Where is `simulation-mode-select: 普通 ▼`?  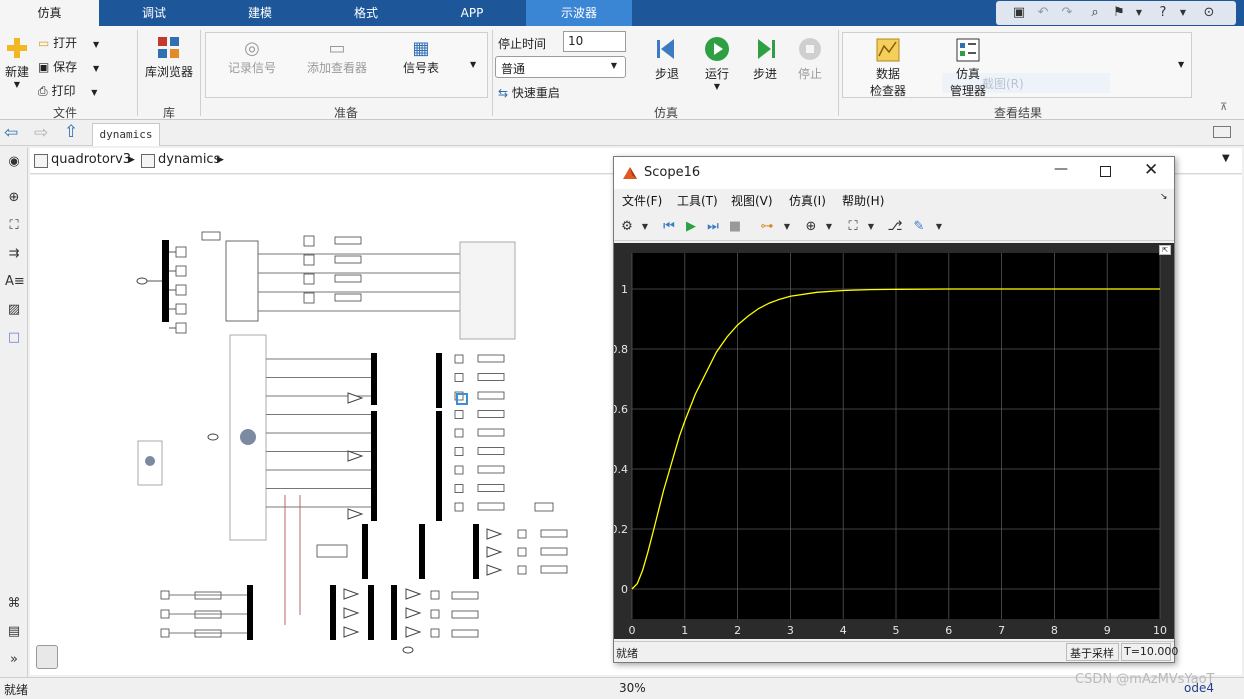
simulation-mode-select: 普通 ▼ is located at coordinates (560, 67).